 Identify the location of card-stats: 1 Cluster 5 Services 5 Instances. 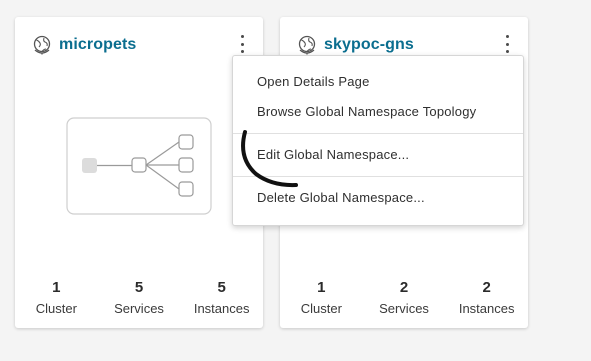
(139, 297).